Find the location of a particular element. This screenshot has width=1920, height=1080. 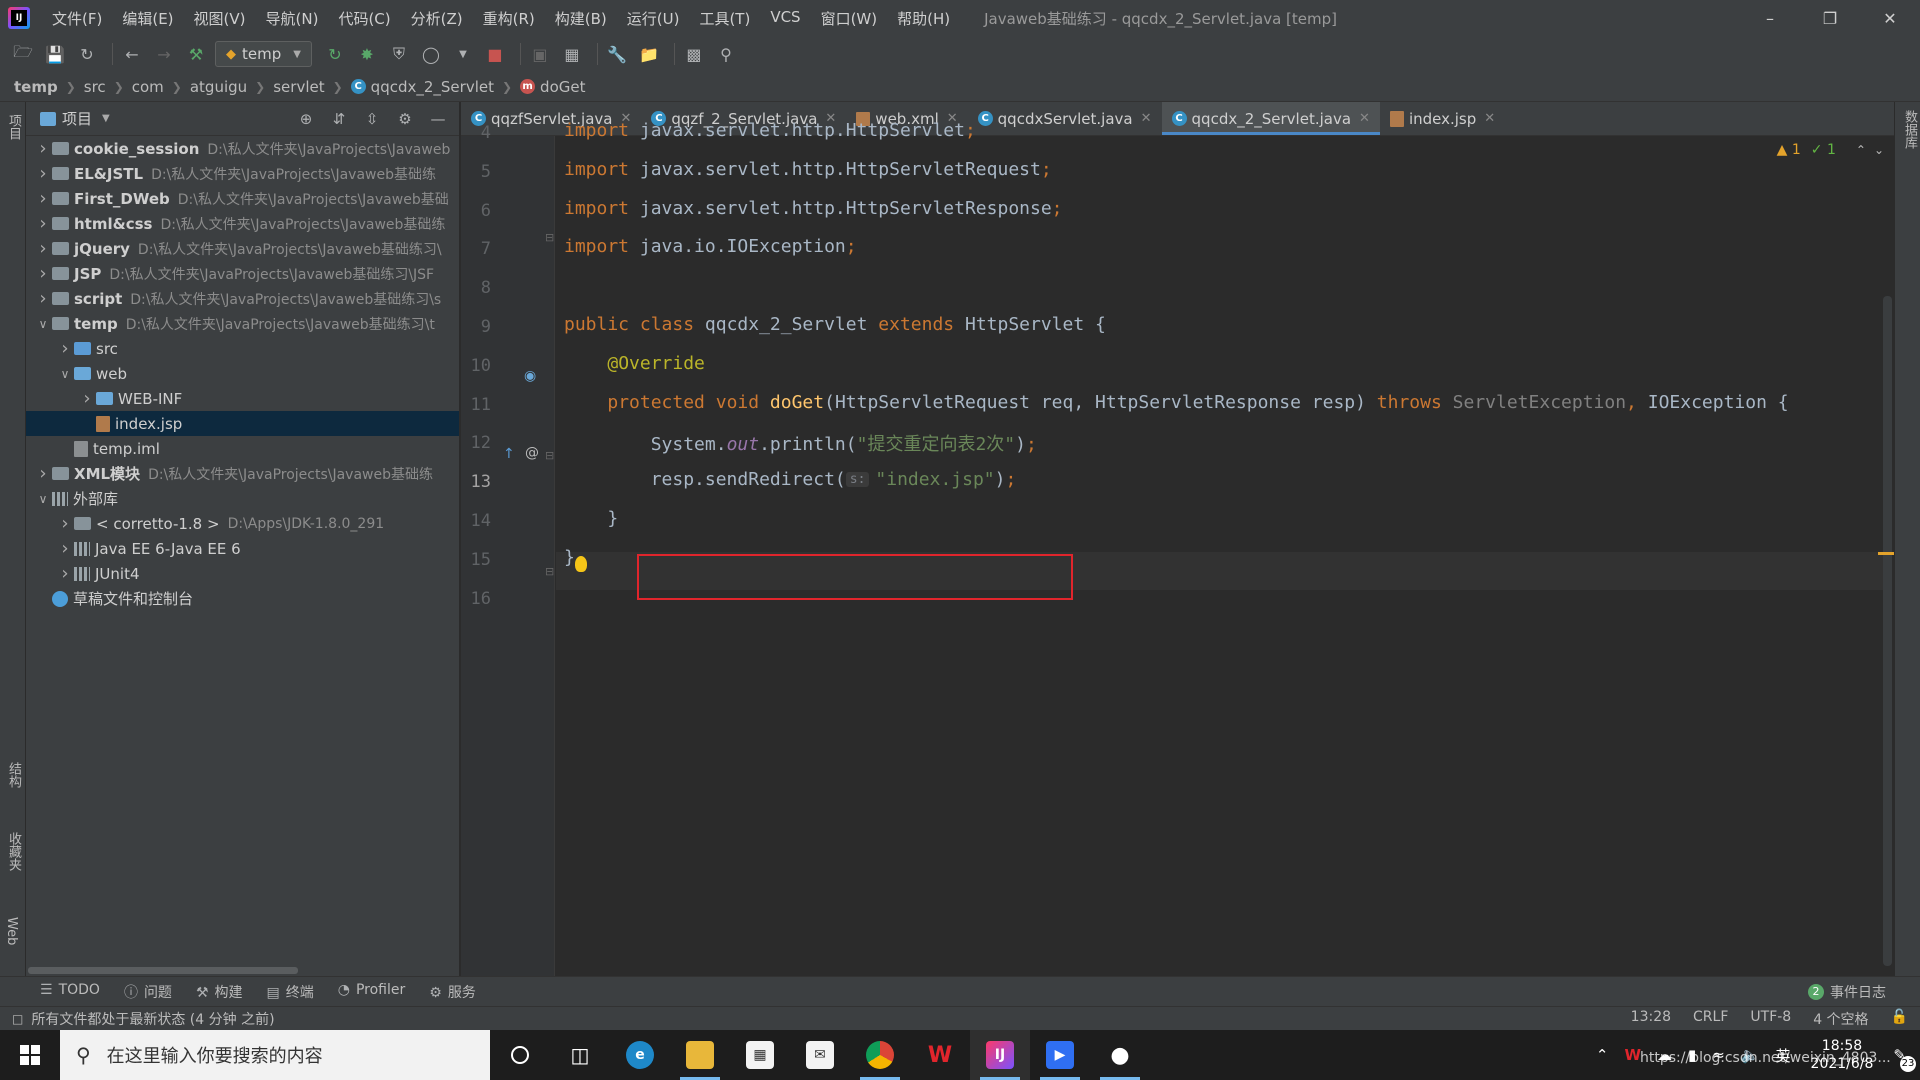

web-tool-button: Web is located at coordinates (11, 931).